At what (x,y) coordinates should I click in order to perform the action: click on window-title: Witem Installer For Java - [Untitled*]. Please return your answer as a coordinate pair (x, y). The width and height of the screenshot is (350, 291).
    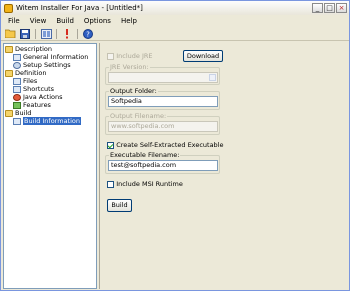
    Looking at the image, I should click on (79, 8).